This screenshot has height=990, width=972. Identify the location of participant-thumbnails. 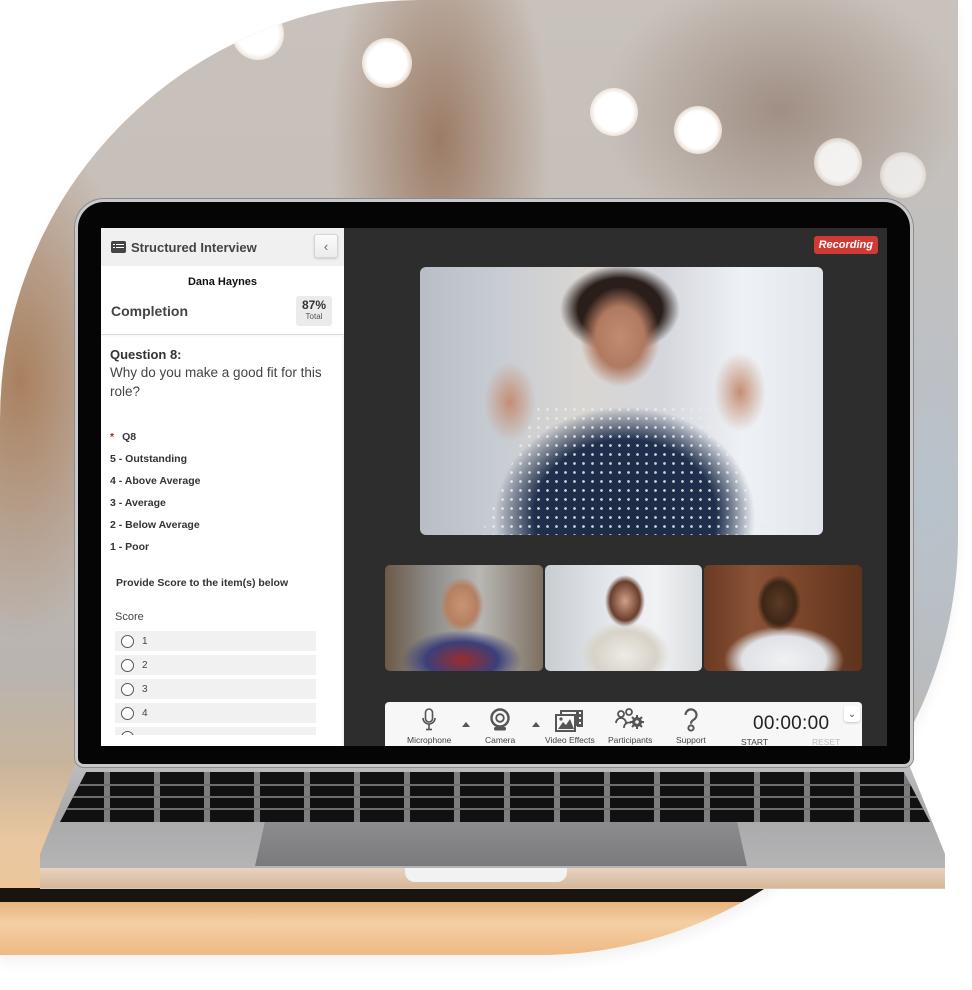
(624, 618).